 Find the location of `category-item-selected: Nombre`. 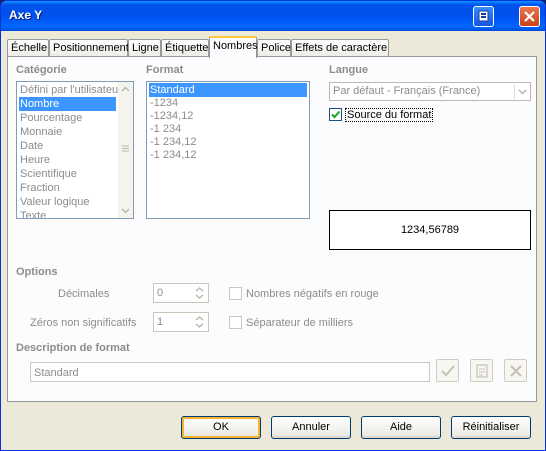

category-item-selected: Nombre is located at coordinates (67, 104).